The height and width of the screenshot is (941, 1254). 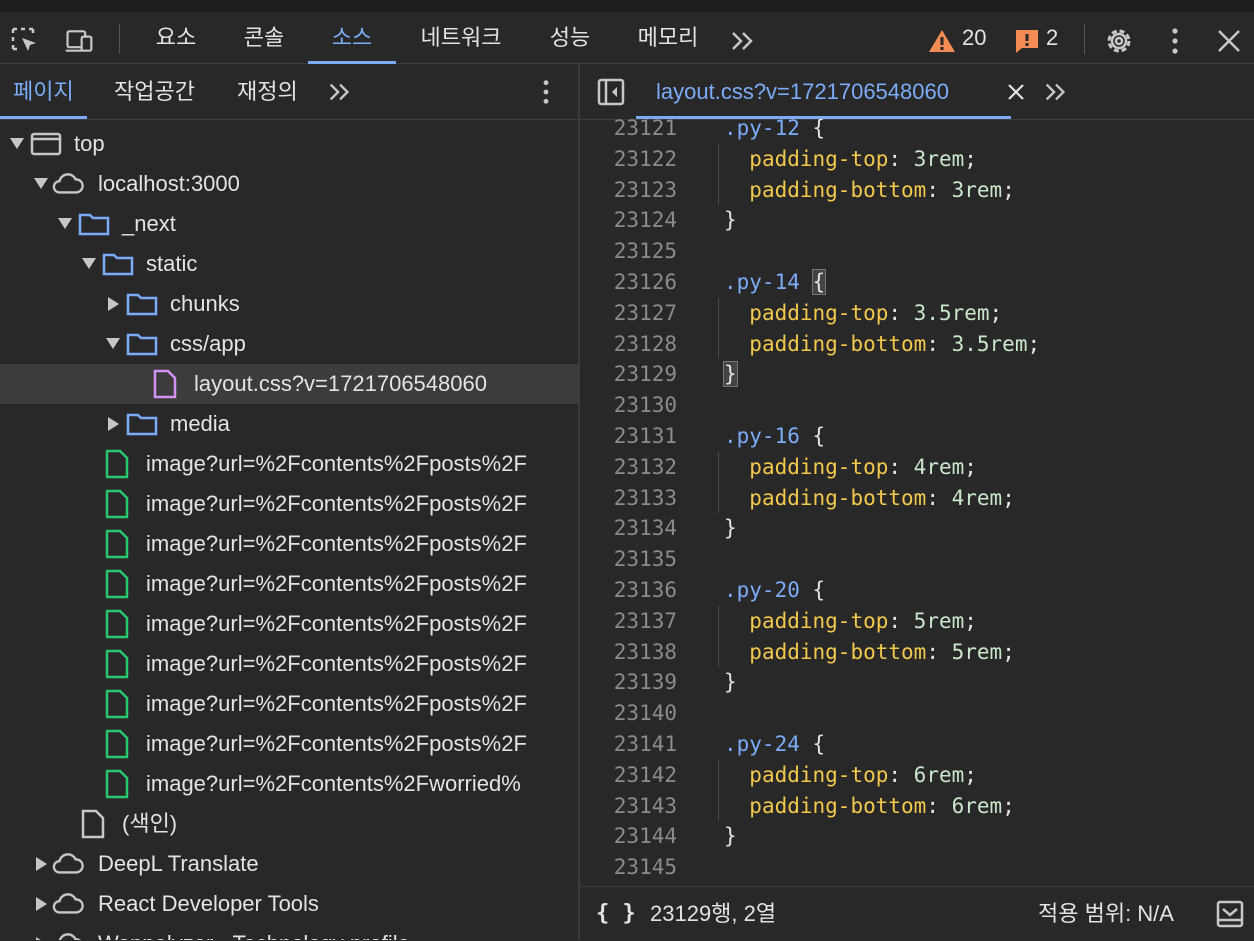 I want to click on tree-item-localhost: localhost:3000, so click(x=289, y=184).